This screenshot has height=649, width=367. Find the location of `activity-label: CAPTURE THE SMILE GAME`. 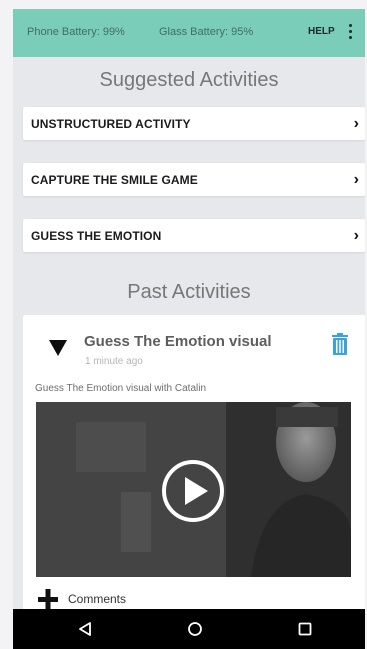

activity-label: CAPTURE THE SMILE GAME is located at coordinates (114, 179).